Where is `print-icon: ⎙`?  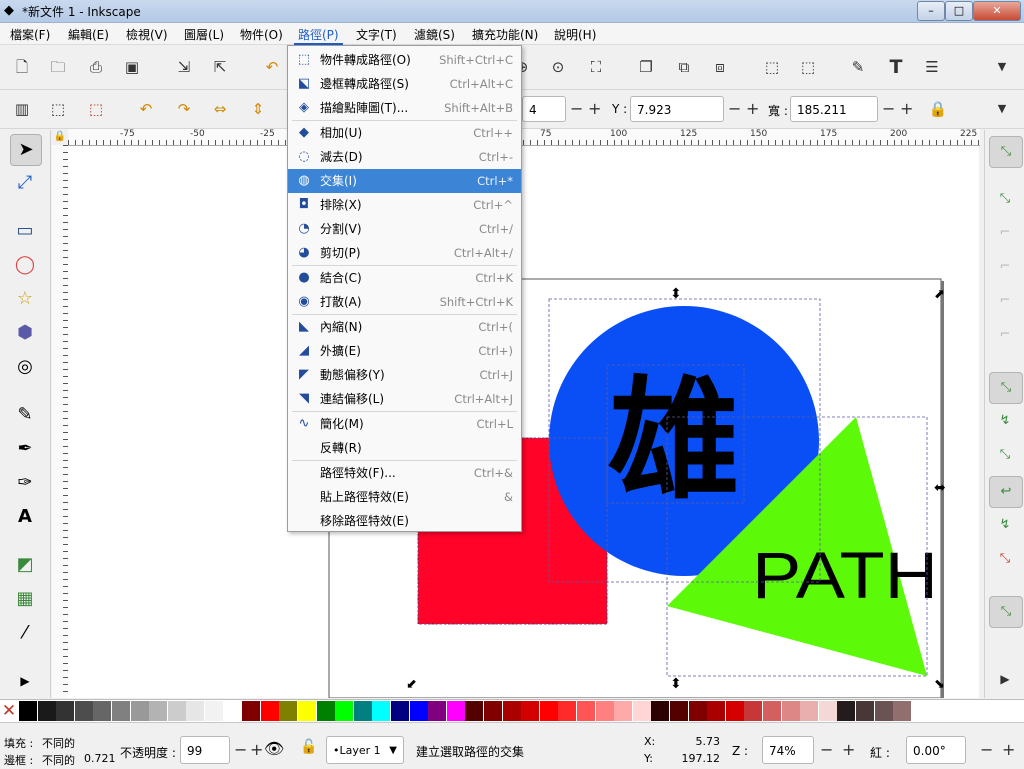 print-icon: ⎙ is located at coordinates (96, 67).